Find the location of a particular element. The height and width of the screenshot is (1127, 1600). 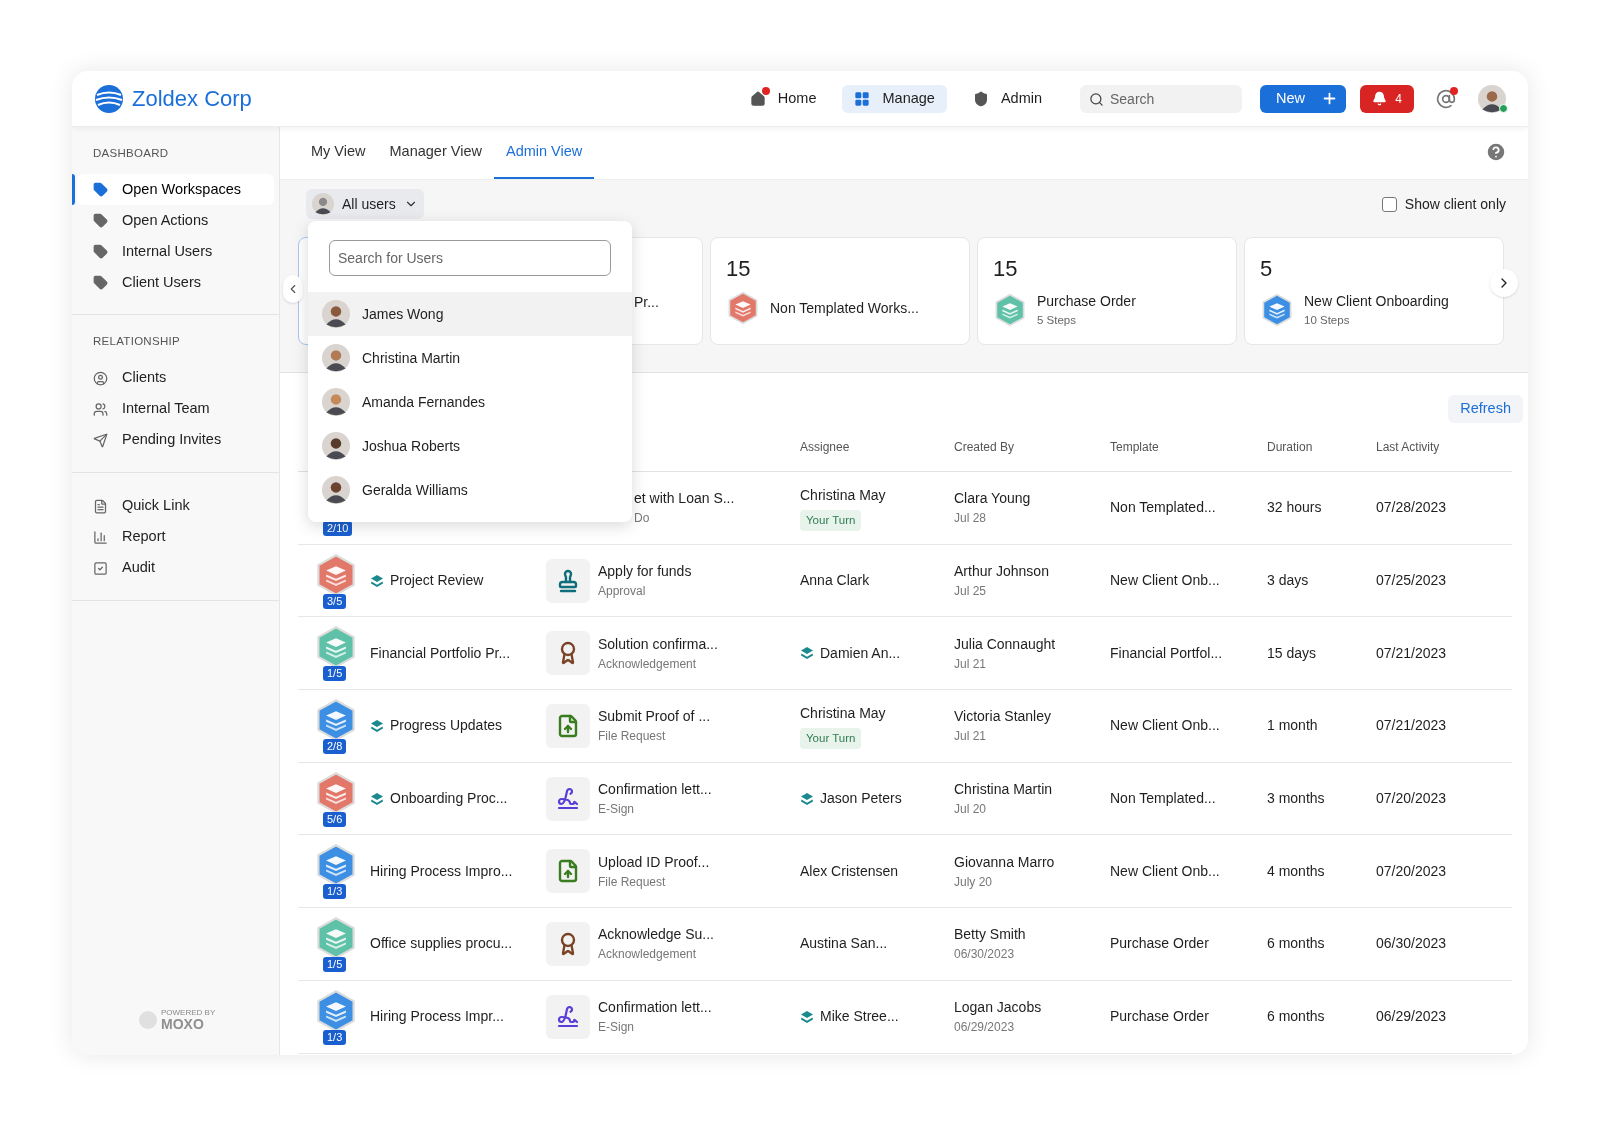

signature-icon is located at coordinates (568, 1016).